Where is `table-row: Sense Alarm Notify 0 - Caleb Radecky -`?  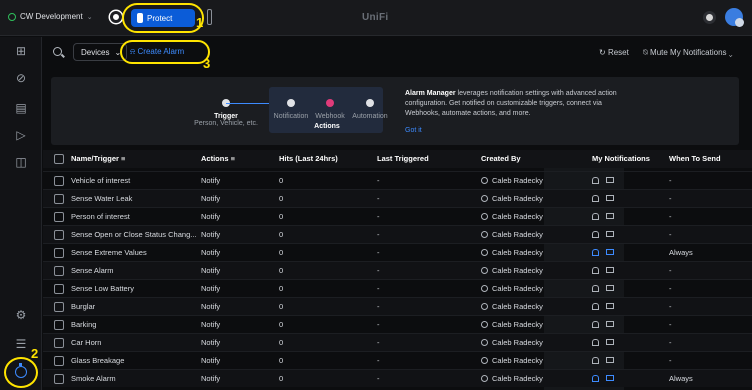
table-row: Sense Alarm Notify 0 - Caleb Radecky - is located at coordinates (397, 270).